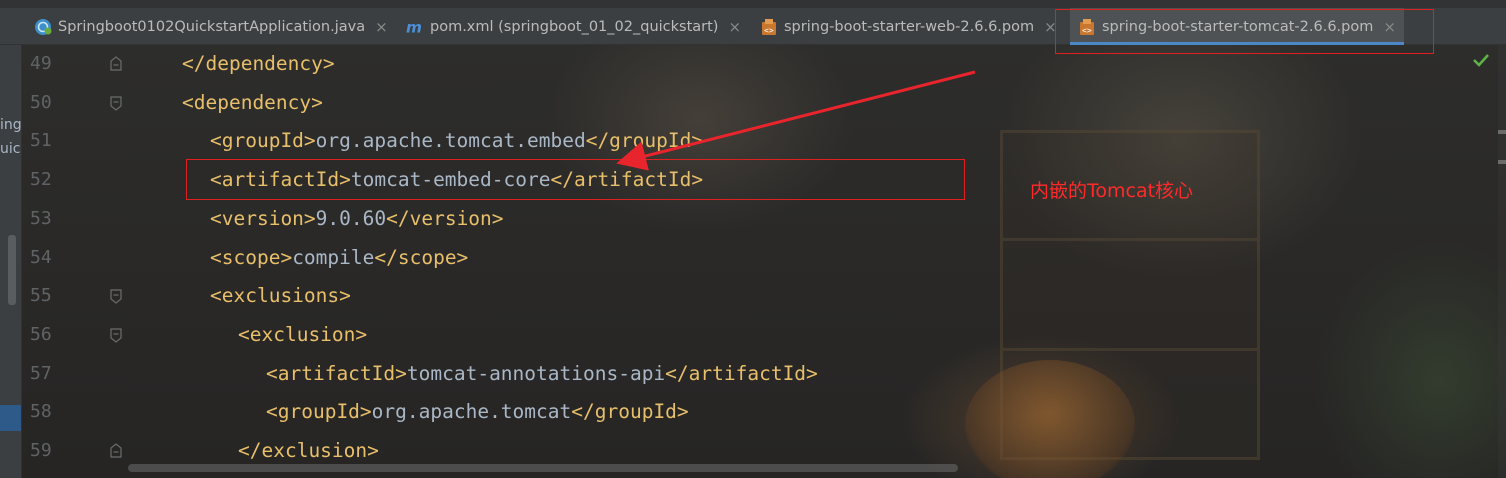 The width and height of the screenshot is (1506, 478). What do you see at coordinates (796, 120) in the screenshot?
I see `annotation-arrow` at bounding box center [796, 120].